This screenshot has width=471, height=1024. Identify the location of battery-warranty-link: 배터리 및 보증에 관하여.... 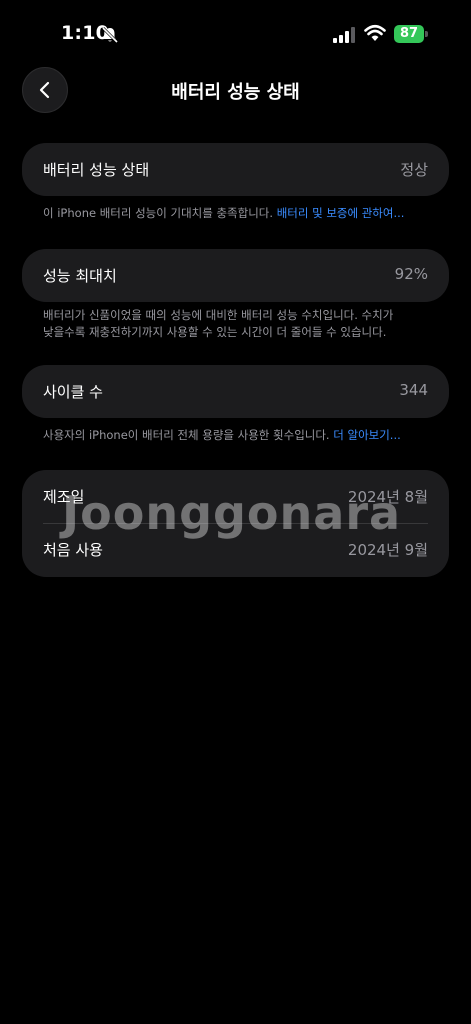
(341, 213).